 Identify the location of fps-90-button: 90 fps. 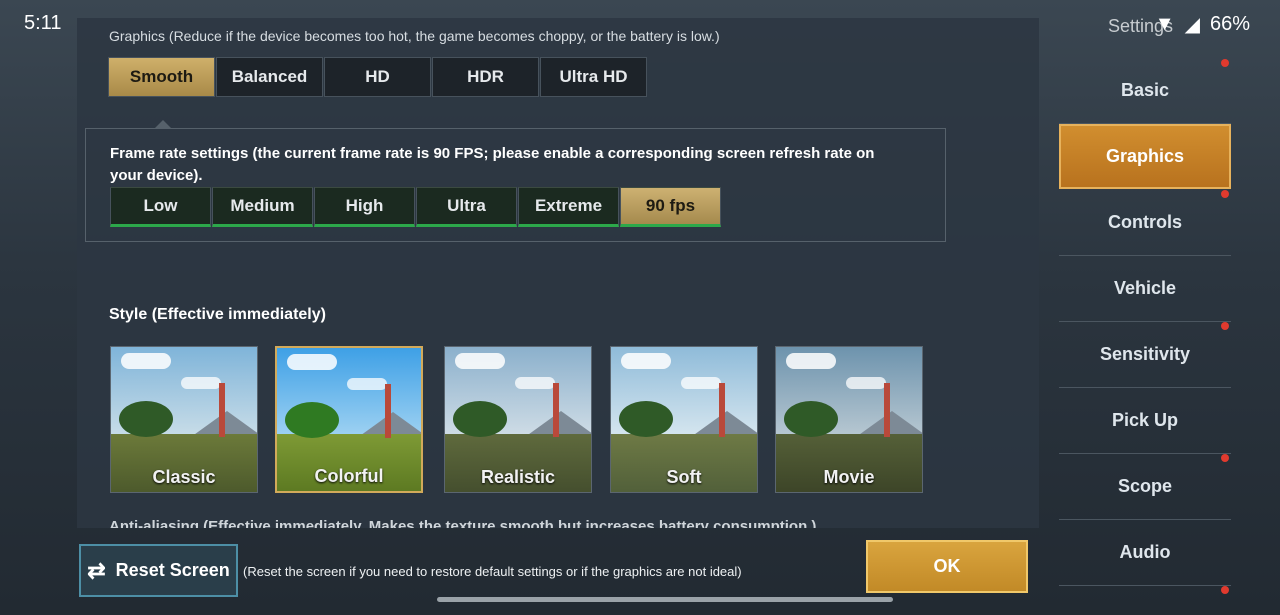
(670, 207).